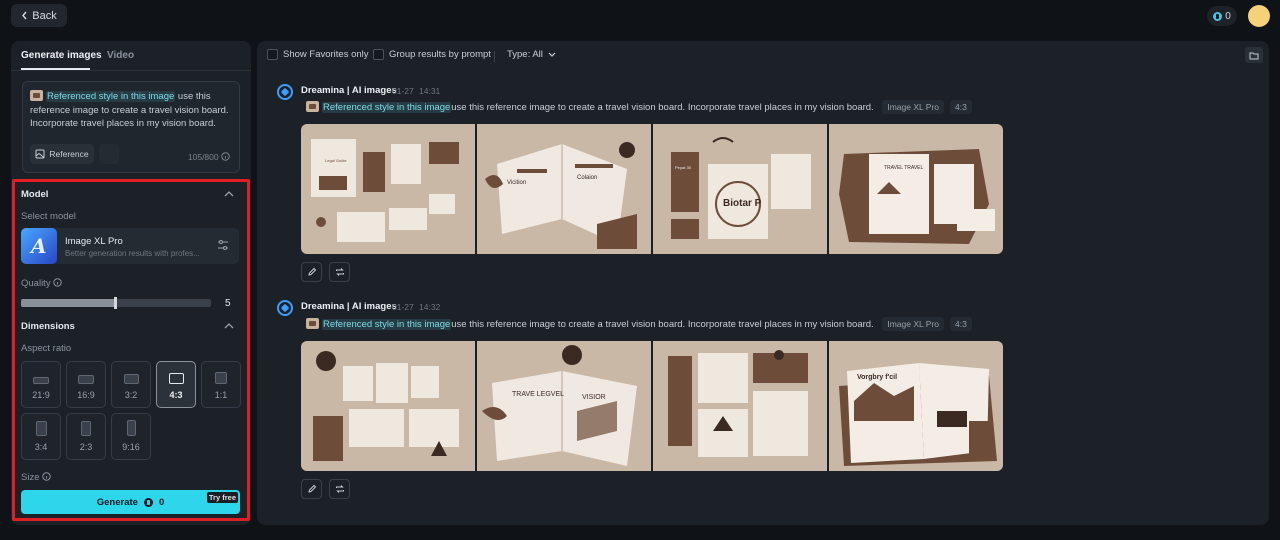  I want to click on quality-slider-handle, so click(115, 303).